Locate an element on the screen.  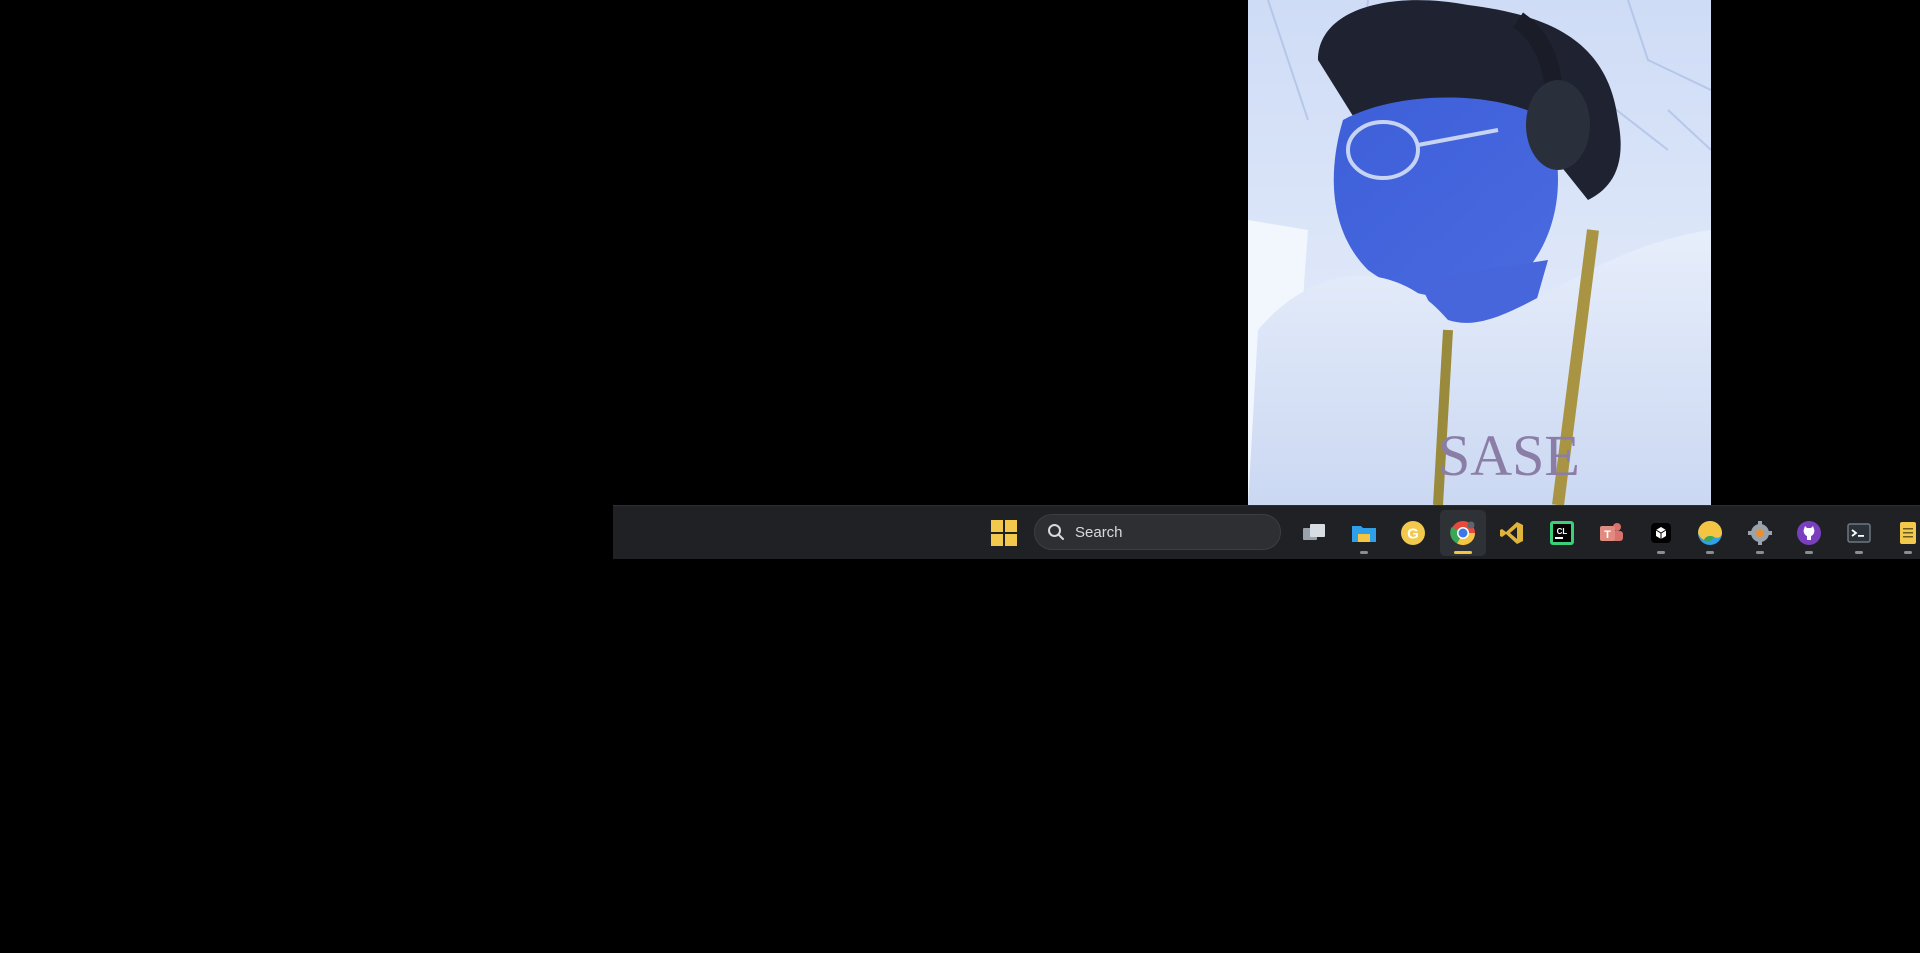
taskbar-apps: G CL T is located at coordinates (1605, 533).